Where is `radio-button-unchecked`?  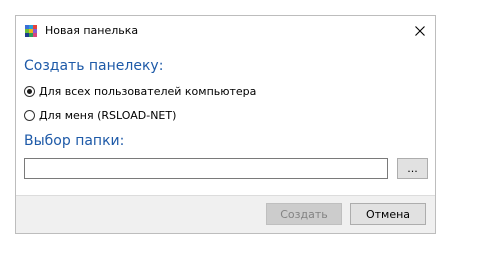 radio-button-unchecked is located at coordinates (29, 115).